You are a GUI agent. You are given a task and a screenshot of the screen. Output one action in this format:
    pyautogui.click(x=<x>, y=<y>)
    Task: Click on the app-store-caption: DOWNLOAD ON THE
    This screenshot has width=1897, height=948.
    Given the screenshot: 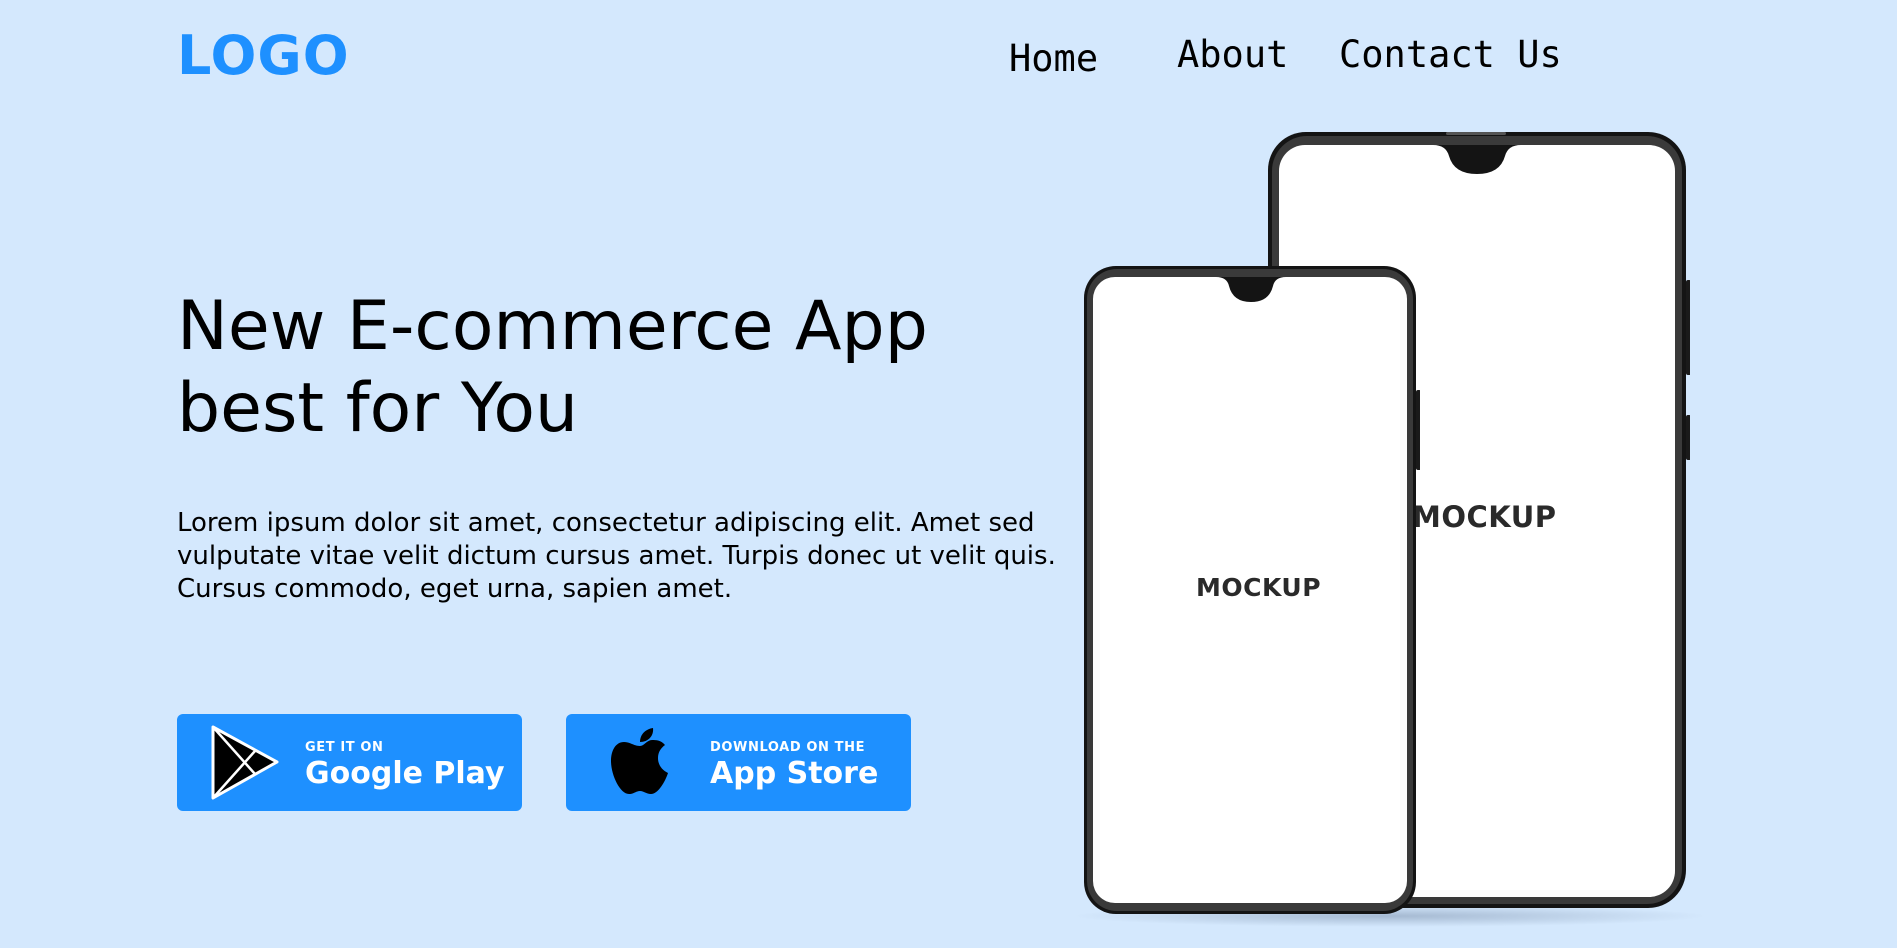 What is the action you would take?
    pyautogui.click(x=788, y=747)
    